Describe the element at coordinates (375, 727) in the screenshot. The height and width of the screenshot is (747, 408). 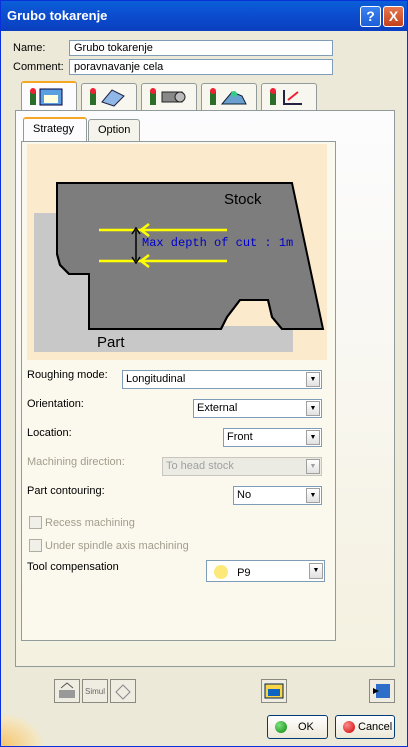
I see `cancel-label: Cancel` at that location.